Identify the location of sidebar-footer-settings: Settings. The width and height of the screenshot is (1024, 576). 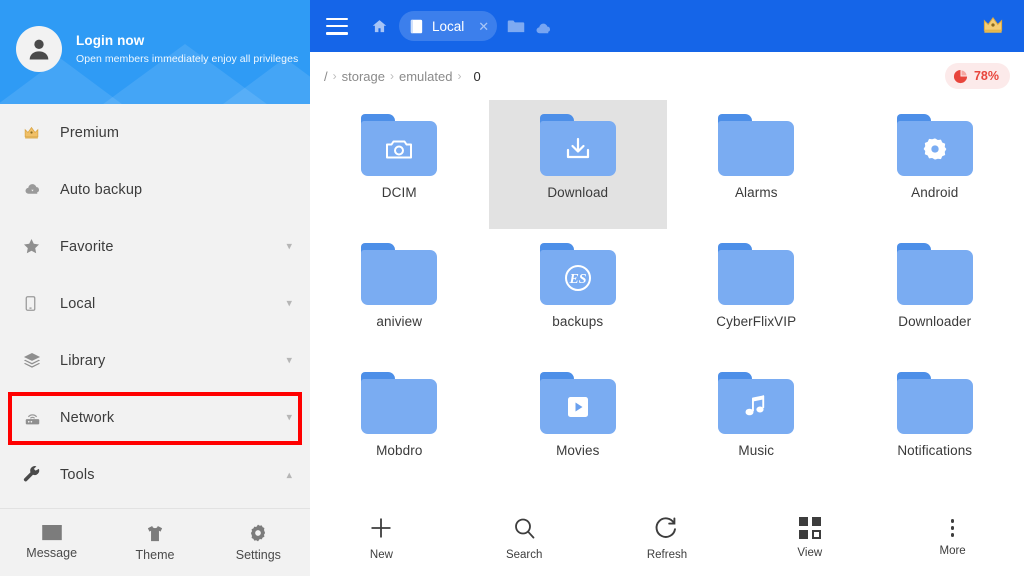
(258, 542).